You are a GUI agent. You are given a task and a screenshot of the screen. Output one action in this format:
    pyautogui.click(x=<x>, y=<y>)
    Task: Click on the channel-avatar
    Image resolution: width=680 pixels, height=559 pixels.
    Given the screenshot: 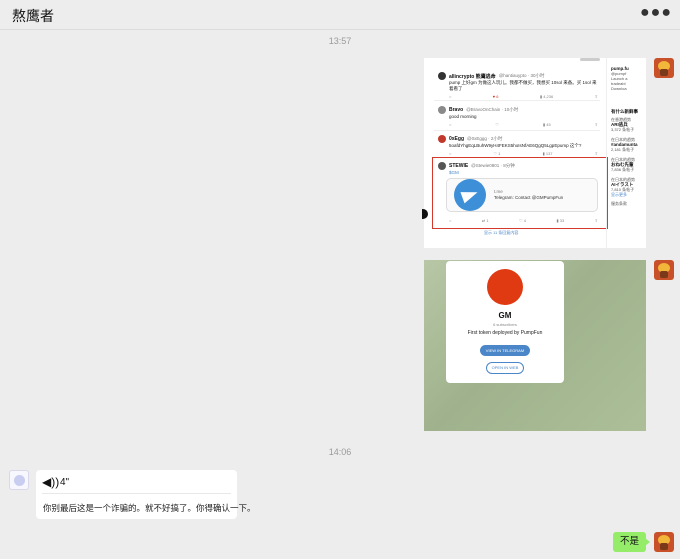 What is the action you would take?
    pyautogui.click(x=505, y=287)
    